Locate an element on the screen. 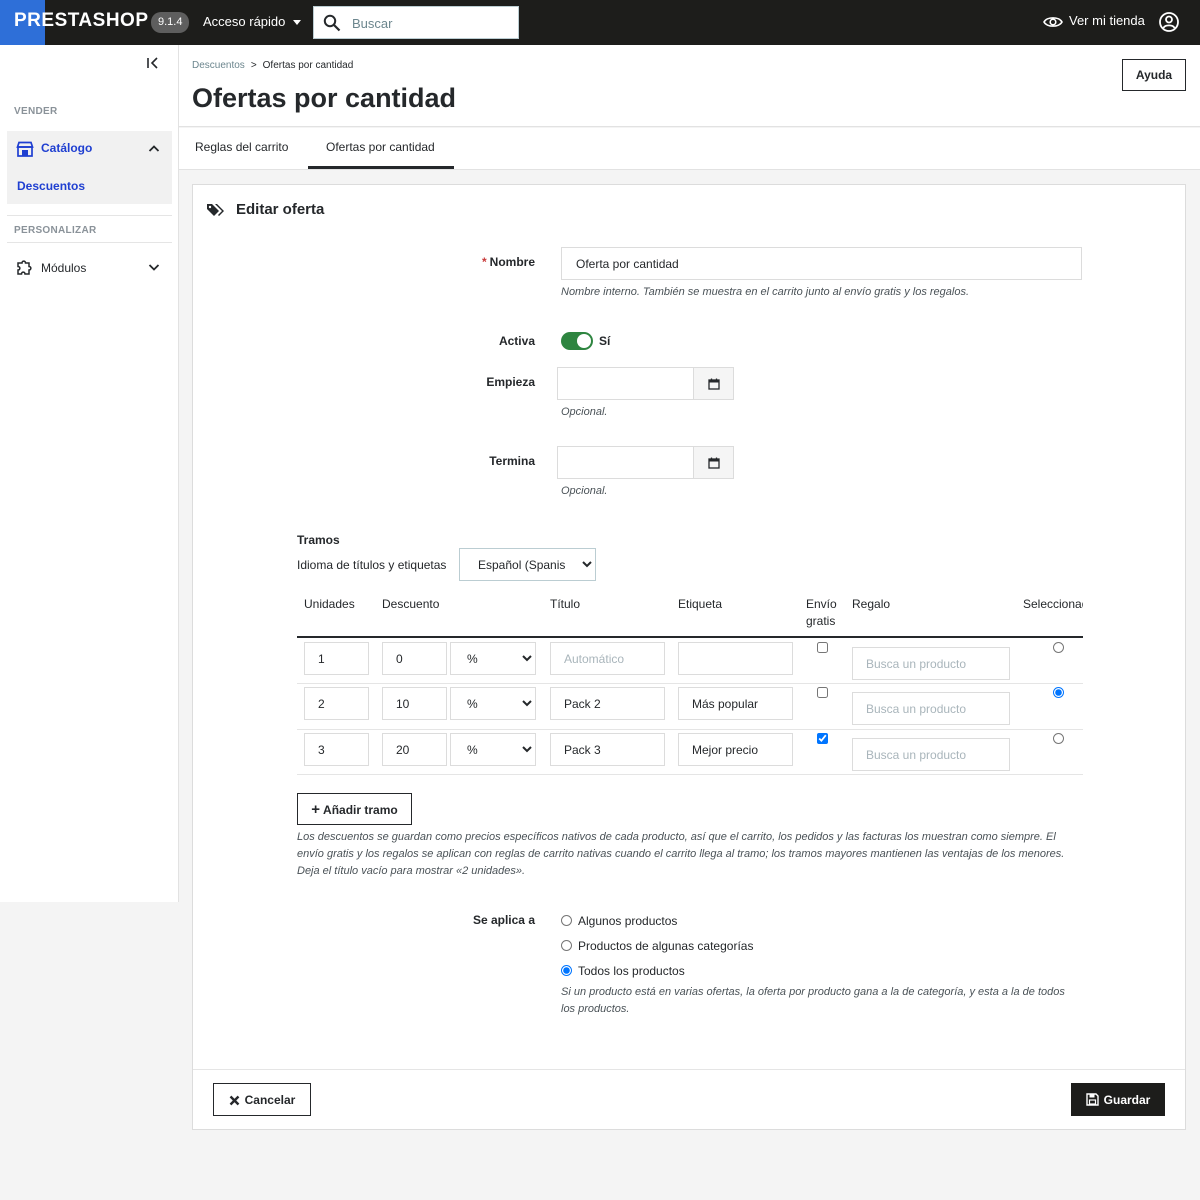 The width and height of the screenshot is (1200, 1200). name-label: * Nombre is located at coordinates (484, 262).